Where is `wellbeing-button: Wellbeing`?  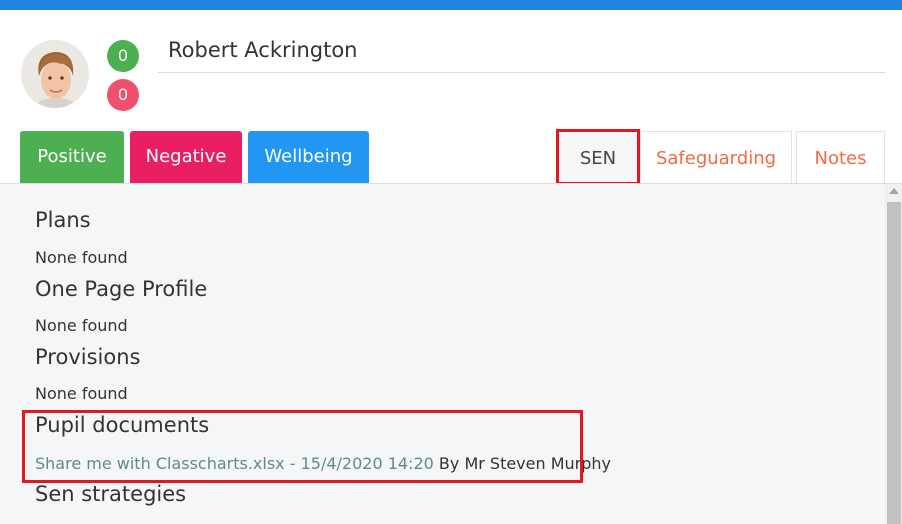
wellbeing-button: Wellbeing is located at coordinates (308, 157).